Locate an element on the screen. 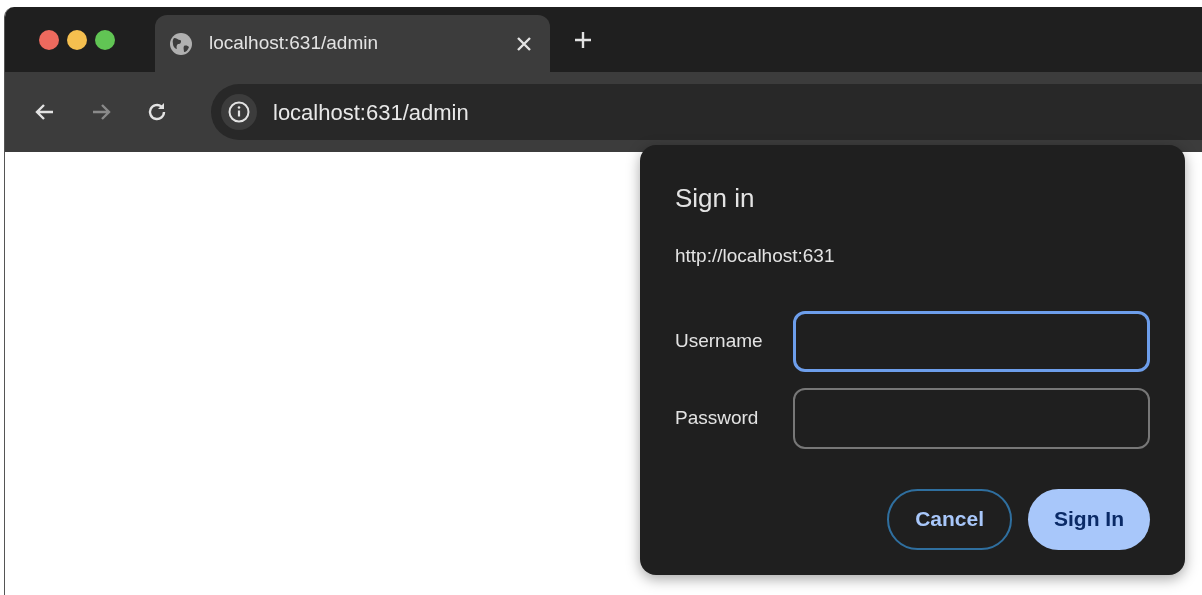  tab-title: localhost:631/admin is located at coordinates (294, 43).